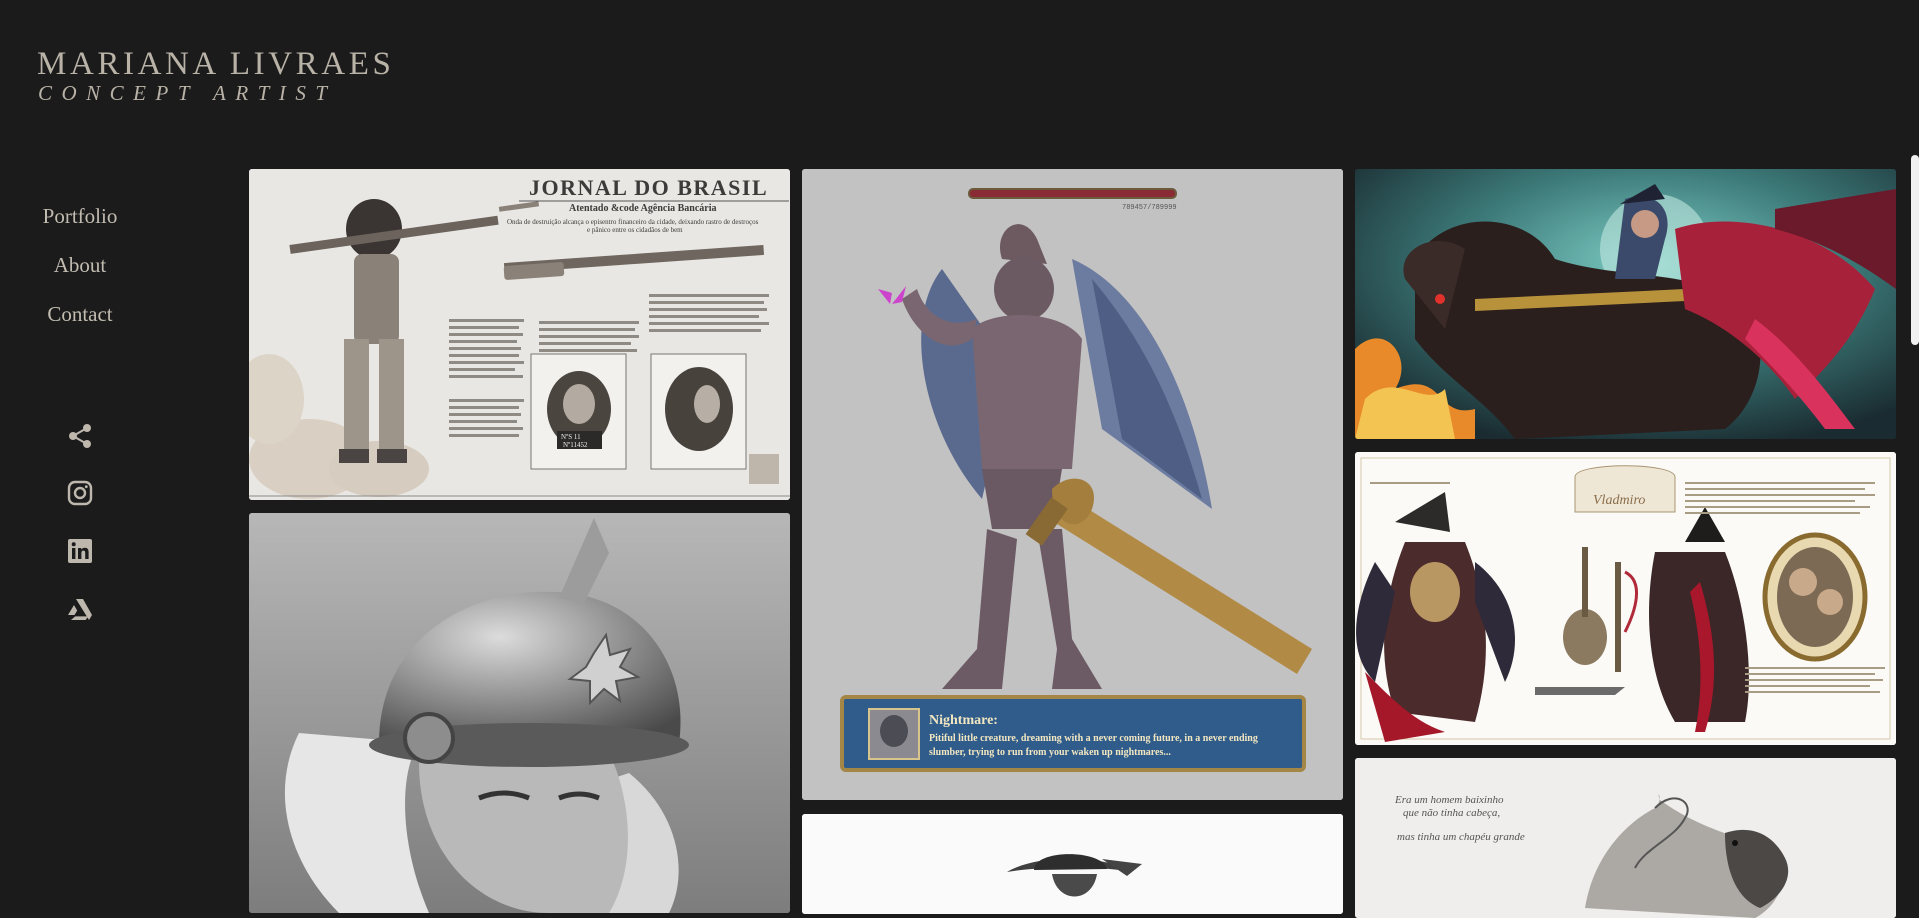 The height and width of the screenshot is (918, 1919). What do you see at coordinates (80, 451) in the screenshot?
I see `share-icon` at bounding box center [80, 451].